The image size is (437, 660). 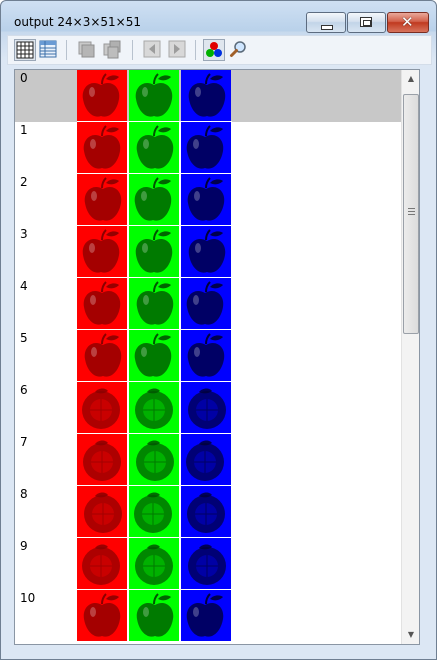 I want to click on scroll-up-icon: ▲, so click(x=410, y=79).